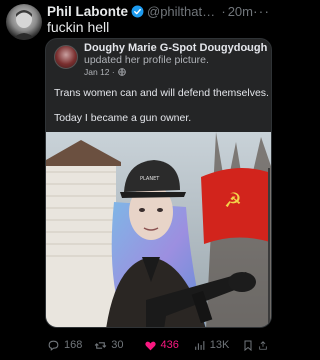 The width and height of the screenshot is (320, 360). I want to click on flag-emblem: ☭, so click(233, 200).